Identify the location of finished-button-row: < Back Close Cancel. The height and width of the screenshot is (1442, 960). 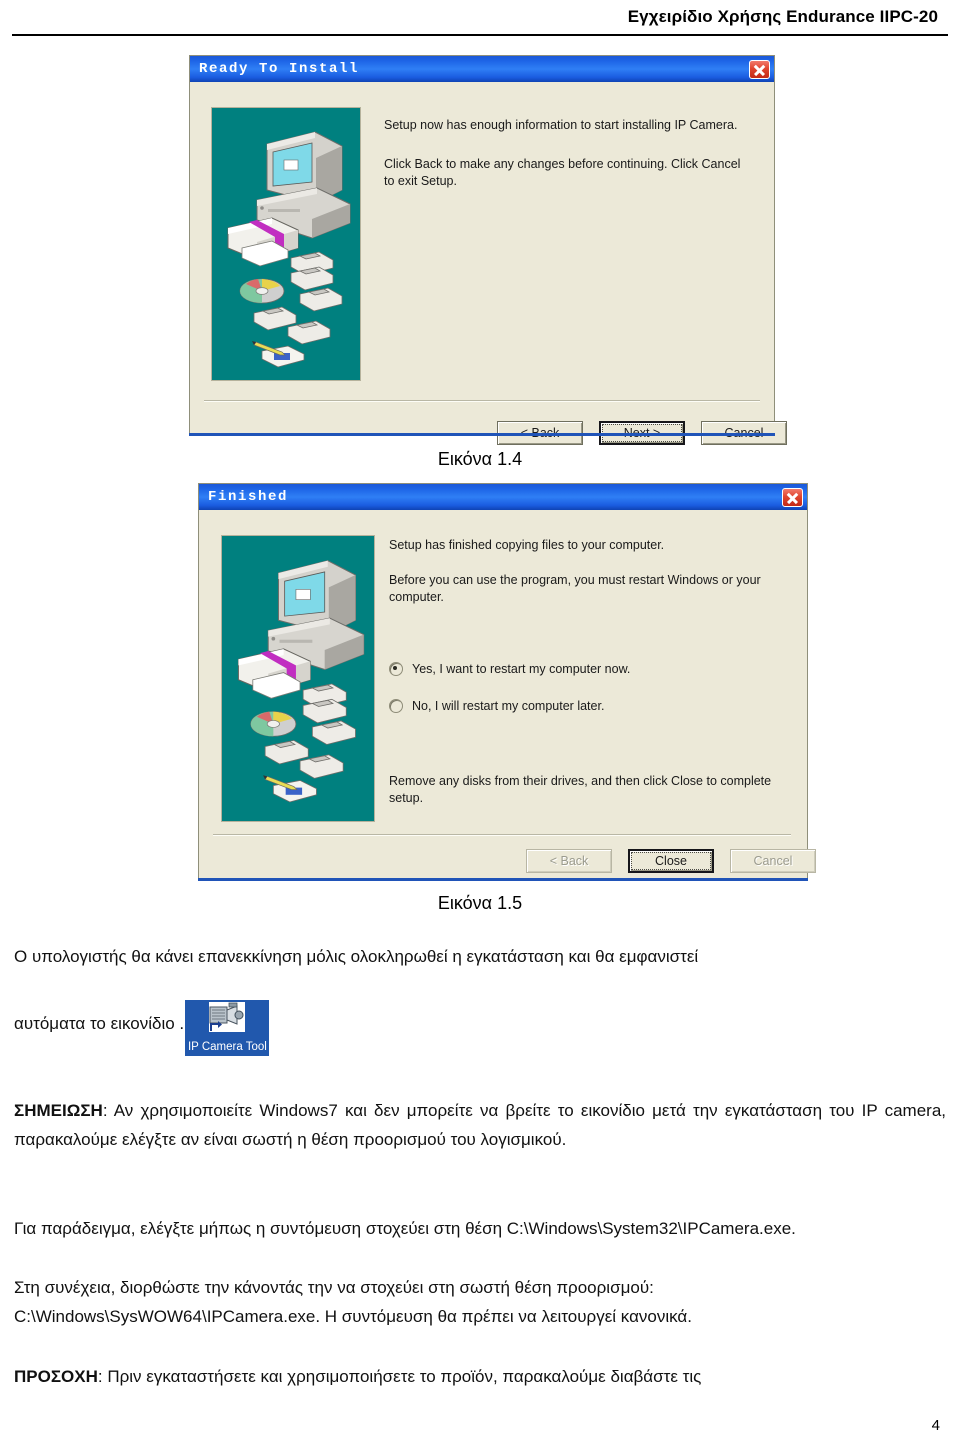
(671, 861).